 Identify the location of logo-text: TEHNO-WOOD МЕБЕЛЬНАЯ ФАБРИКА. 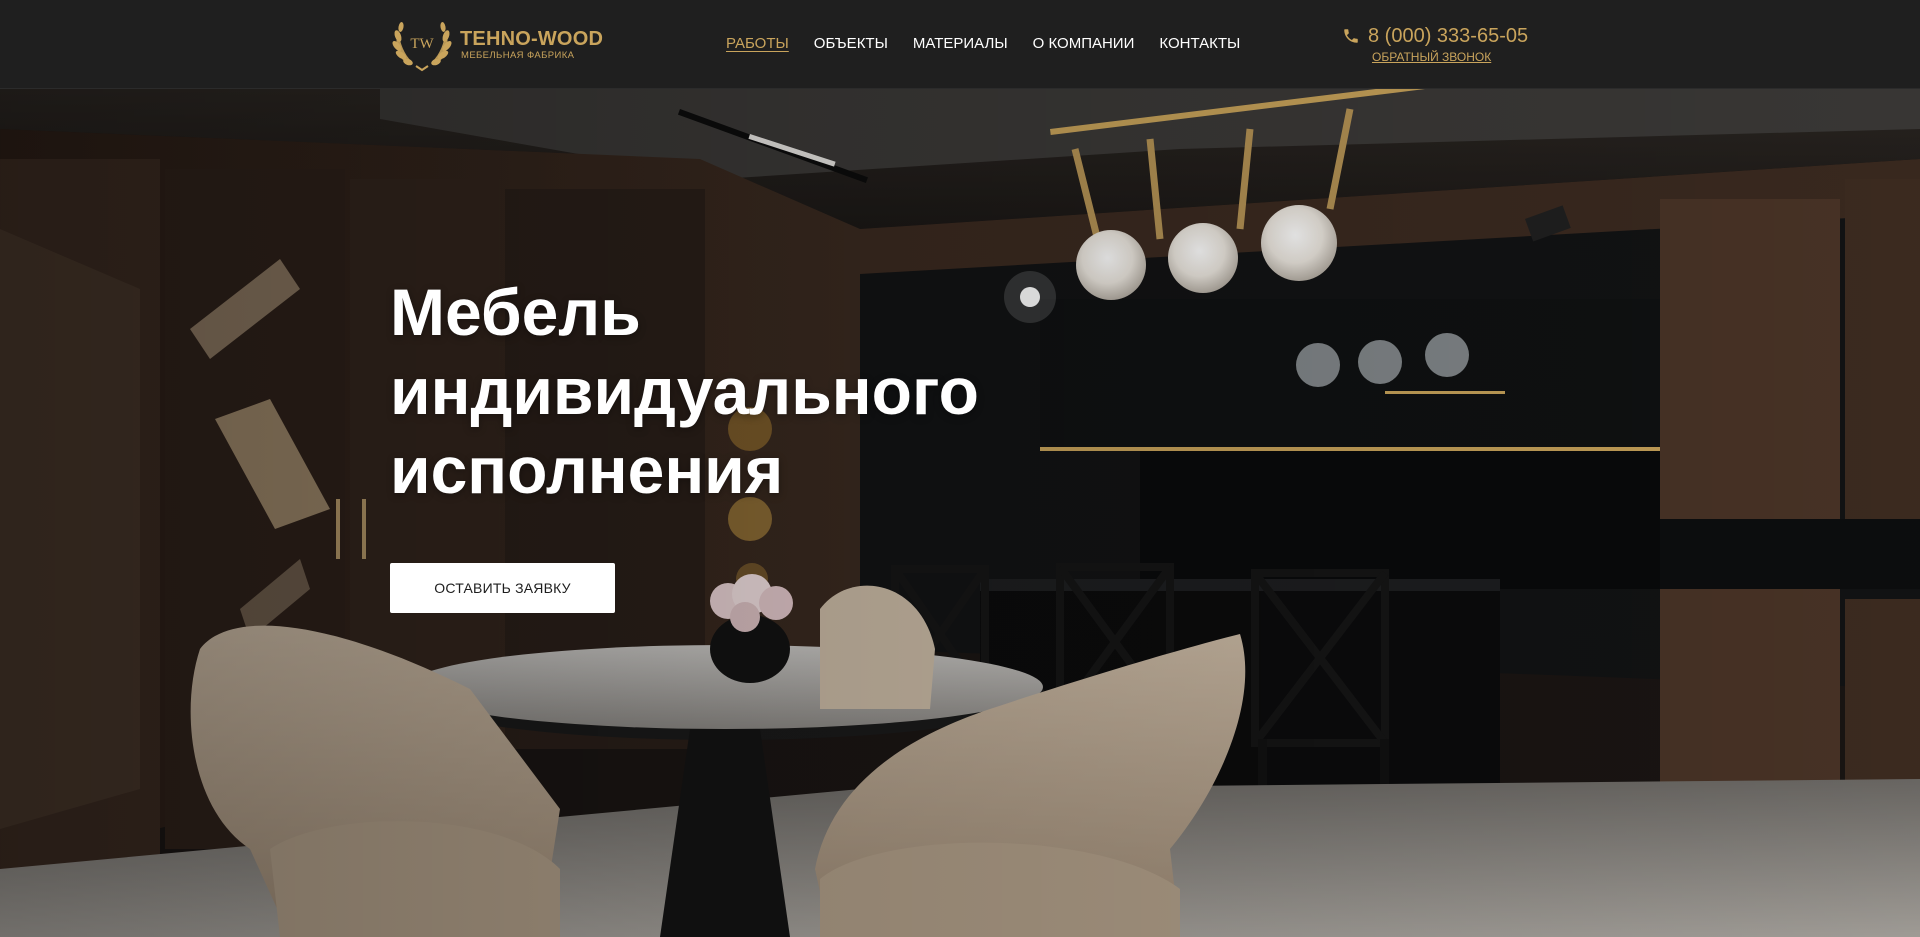
(531, 44).